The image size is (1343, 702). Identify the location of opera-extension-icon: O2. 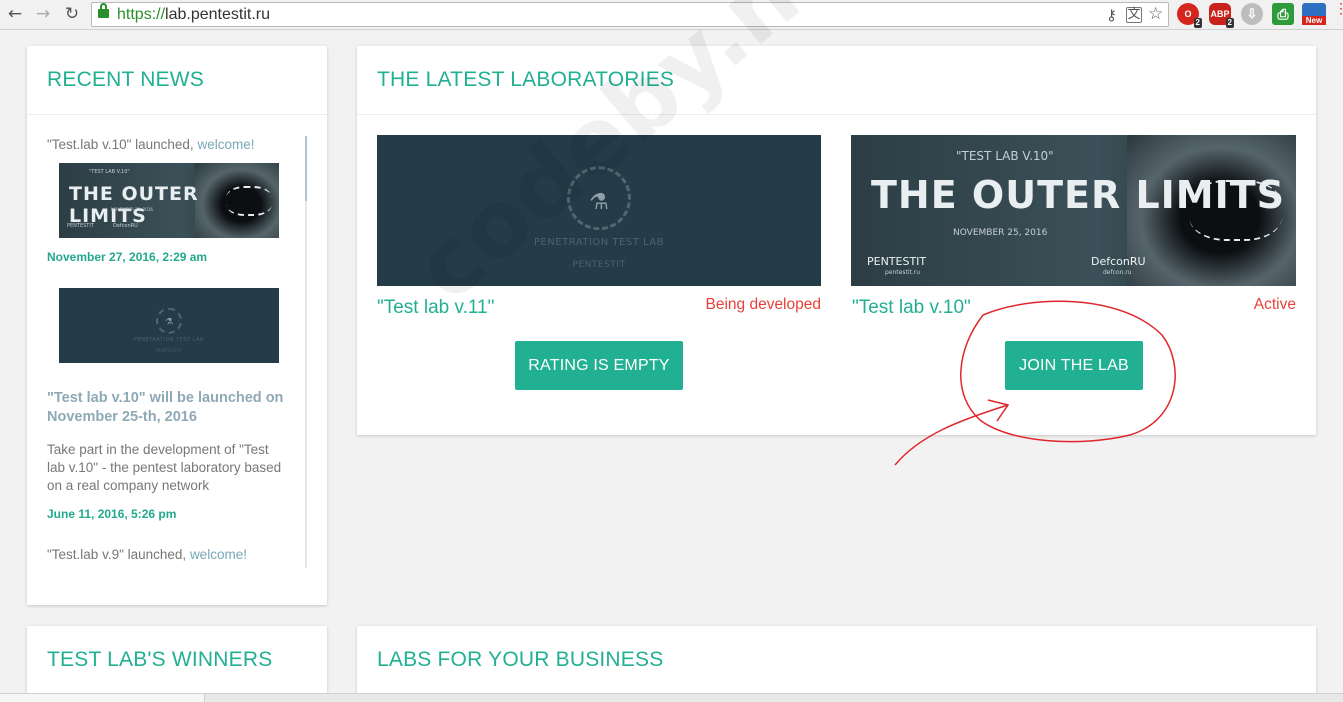
(1189, 15).